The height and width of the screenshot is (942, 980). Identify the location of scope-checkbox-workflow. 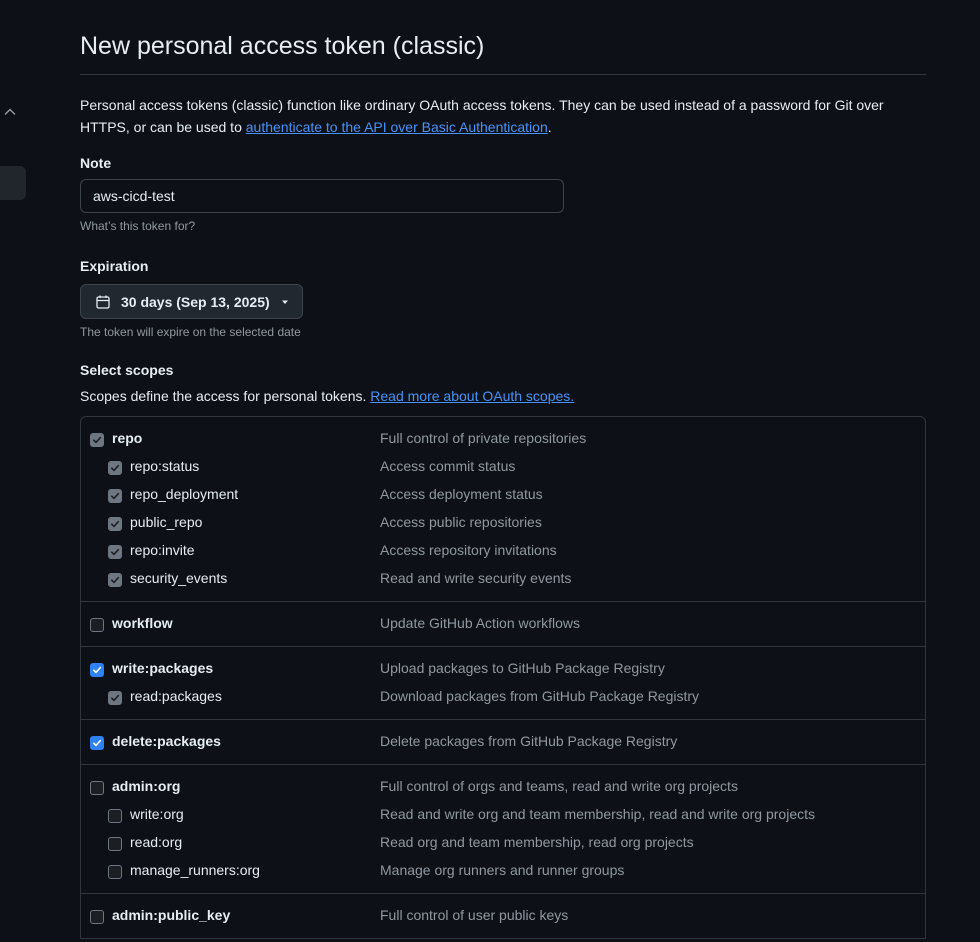
(97, 625).